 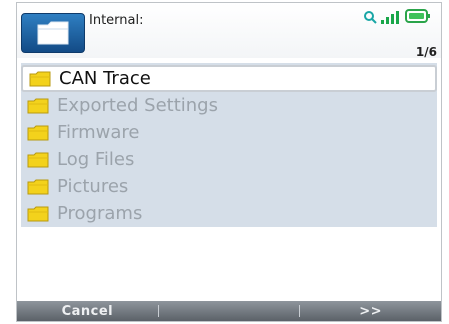 What do you see at coordinates (426, 52) in the screenshot?
I see `page-indicator: 1/6` at bounding box center [426, 52].